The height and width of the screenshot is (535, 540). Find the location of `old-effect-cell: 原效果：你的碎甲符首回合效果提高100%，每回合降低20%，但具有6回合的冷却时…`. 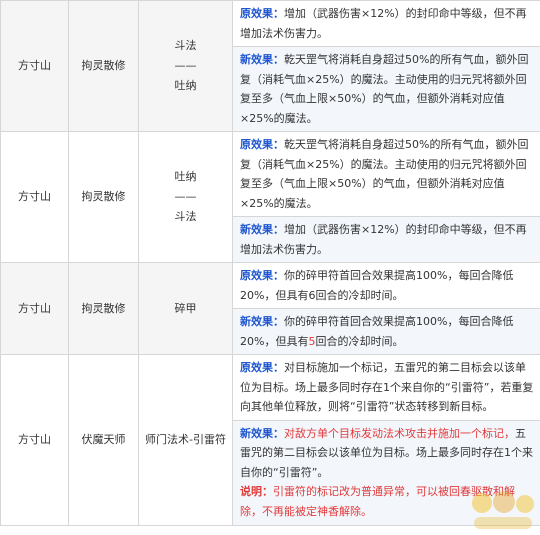

old-effect-cell: 原效果：你的碎甲符首回合效果提高100%，每回合降低20%，但具有6回合的冷却时… is located at coordinates (386, 285).